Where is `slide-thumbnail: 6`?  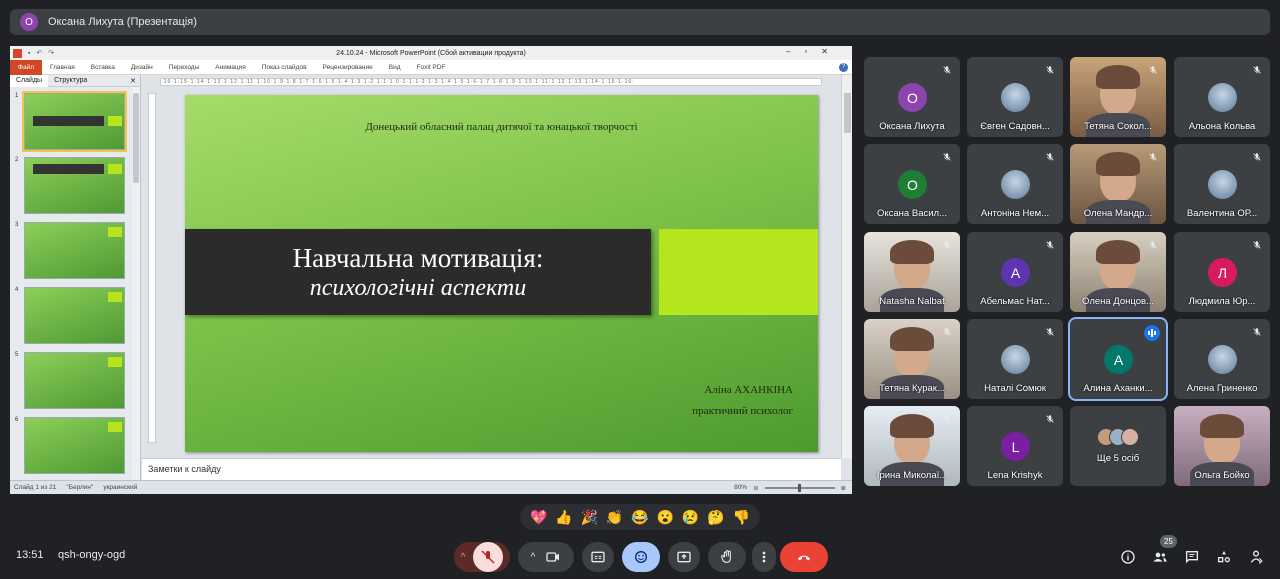
slide-thumbnail: 6 is located at coordinates (75, 446).